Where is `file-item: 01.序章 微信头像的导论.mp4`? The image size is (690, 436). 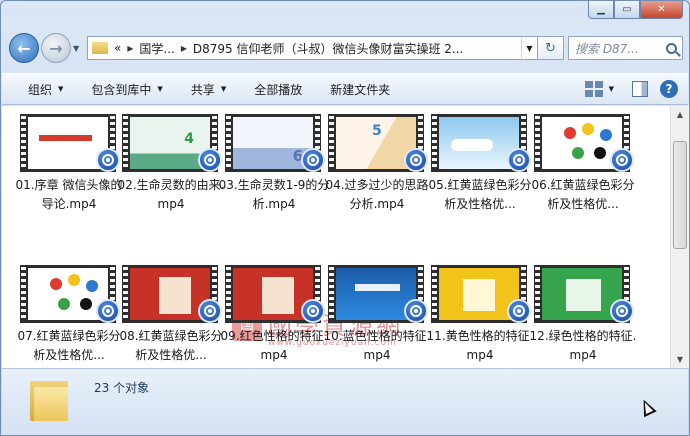
file-item: 01.序章 微信头像的导论.mp4 is located at coordinates (69, 177).